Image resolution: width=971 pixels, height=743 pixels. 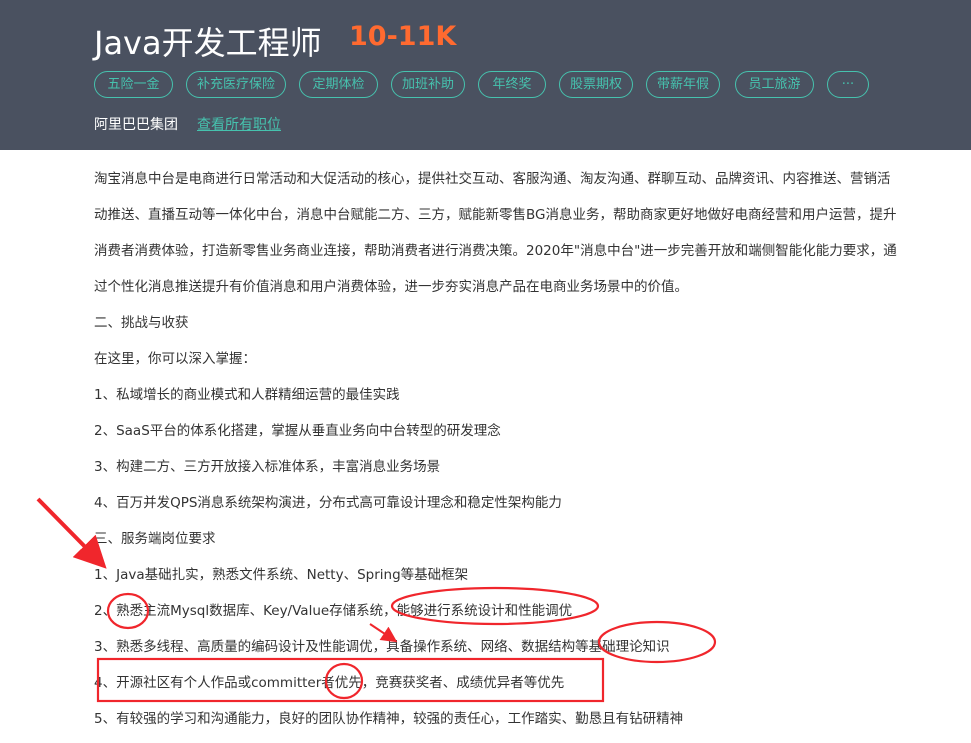 I want to click on requirement-item: 1、Java基础扎实，熟悉文件系统、Netty、Spring等基础框架, so click(x=281, y=575).